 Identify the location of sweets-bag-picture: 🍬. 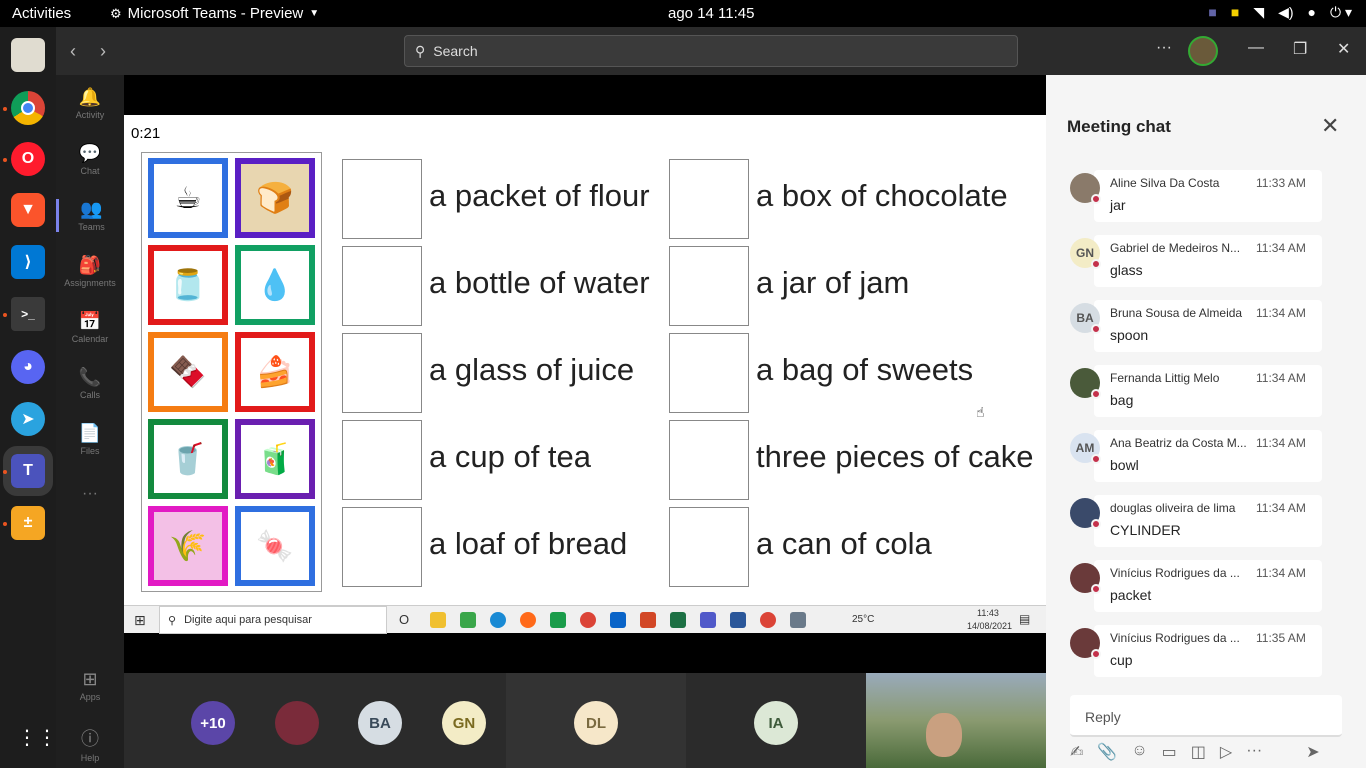
(275, 546).